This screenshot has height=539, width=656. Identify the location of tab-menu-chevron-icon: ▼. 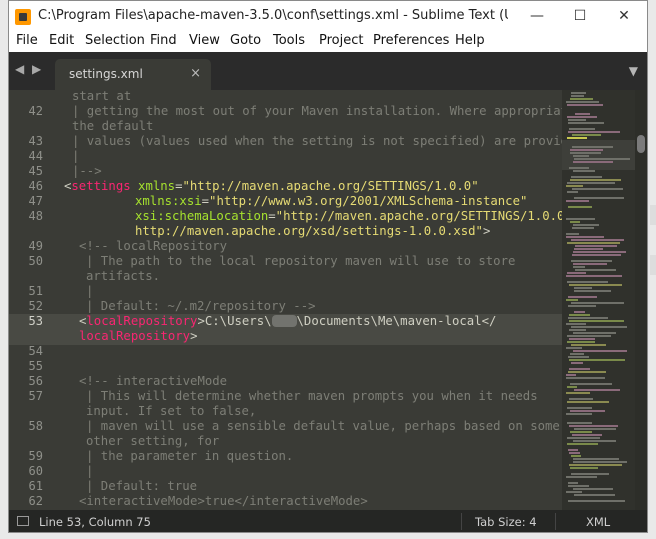
(633, 71).